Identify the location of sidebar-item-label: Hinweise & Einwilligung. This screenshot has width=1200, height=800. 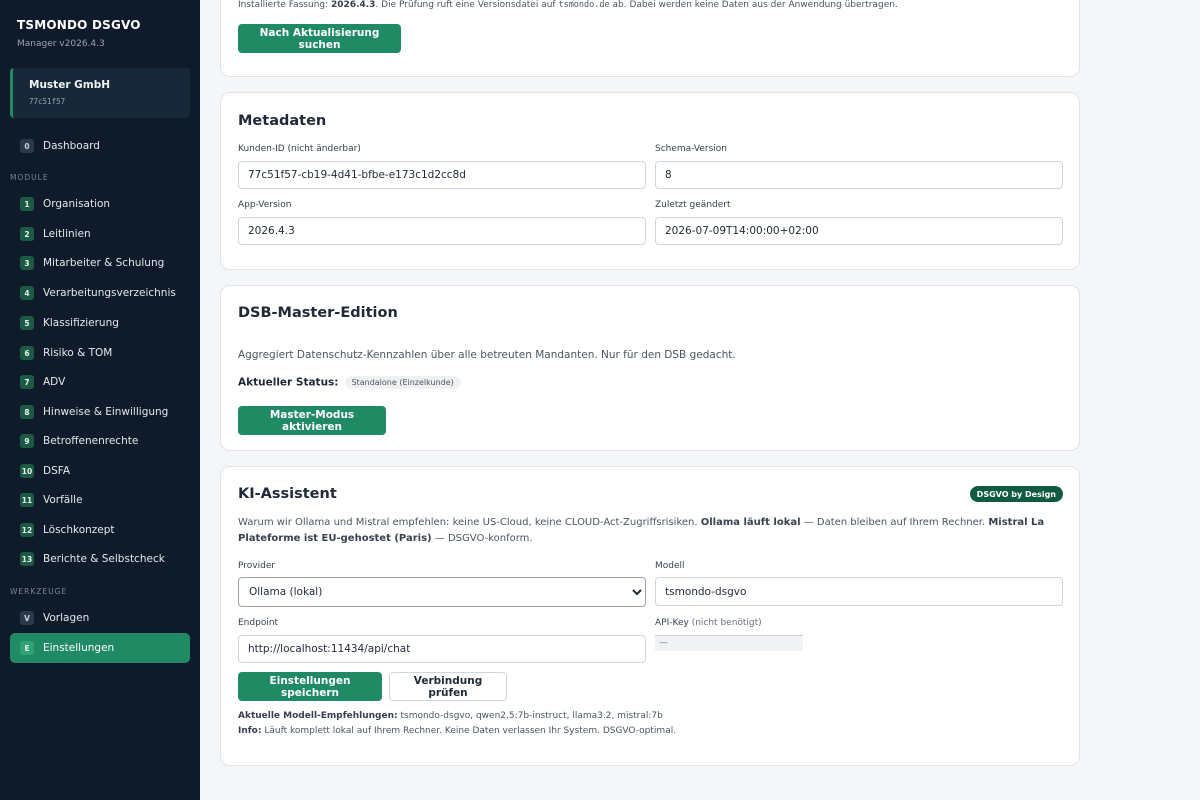
(106, 412).